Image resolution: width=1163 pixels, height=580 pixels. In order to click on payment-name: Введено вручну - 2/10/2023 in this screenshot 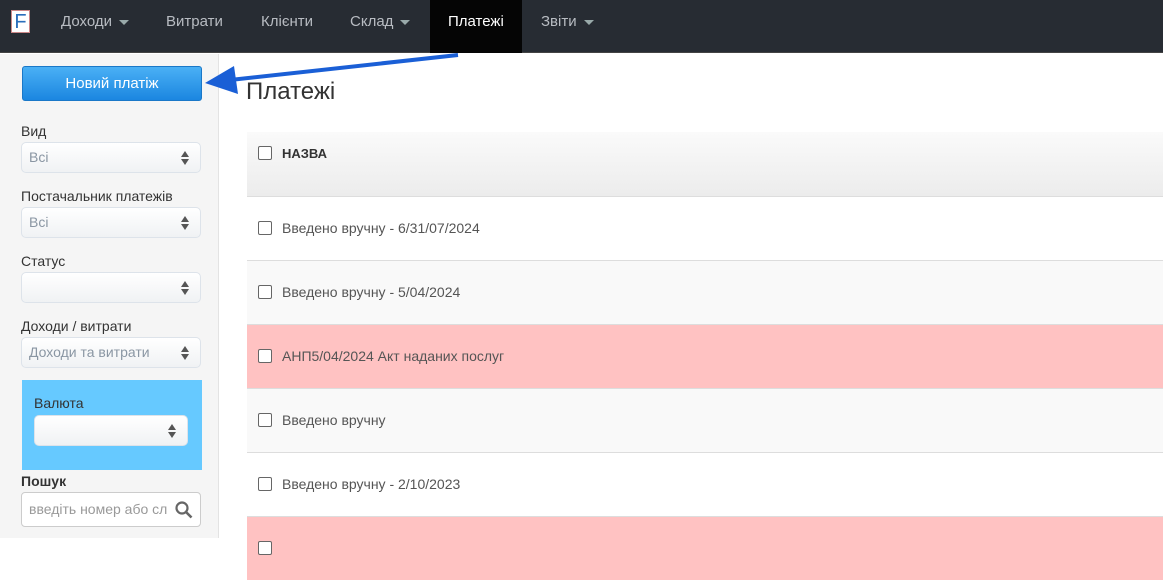, I will do `click(371, 484)`.